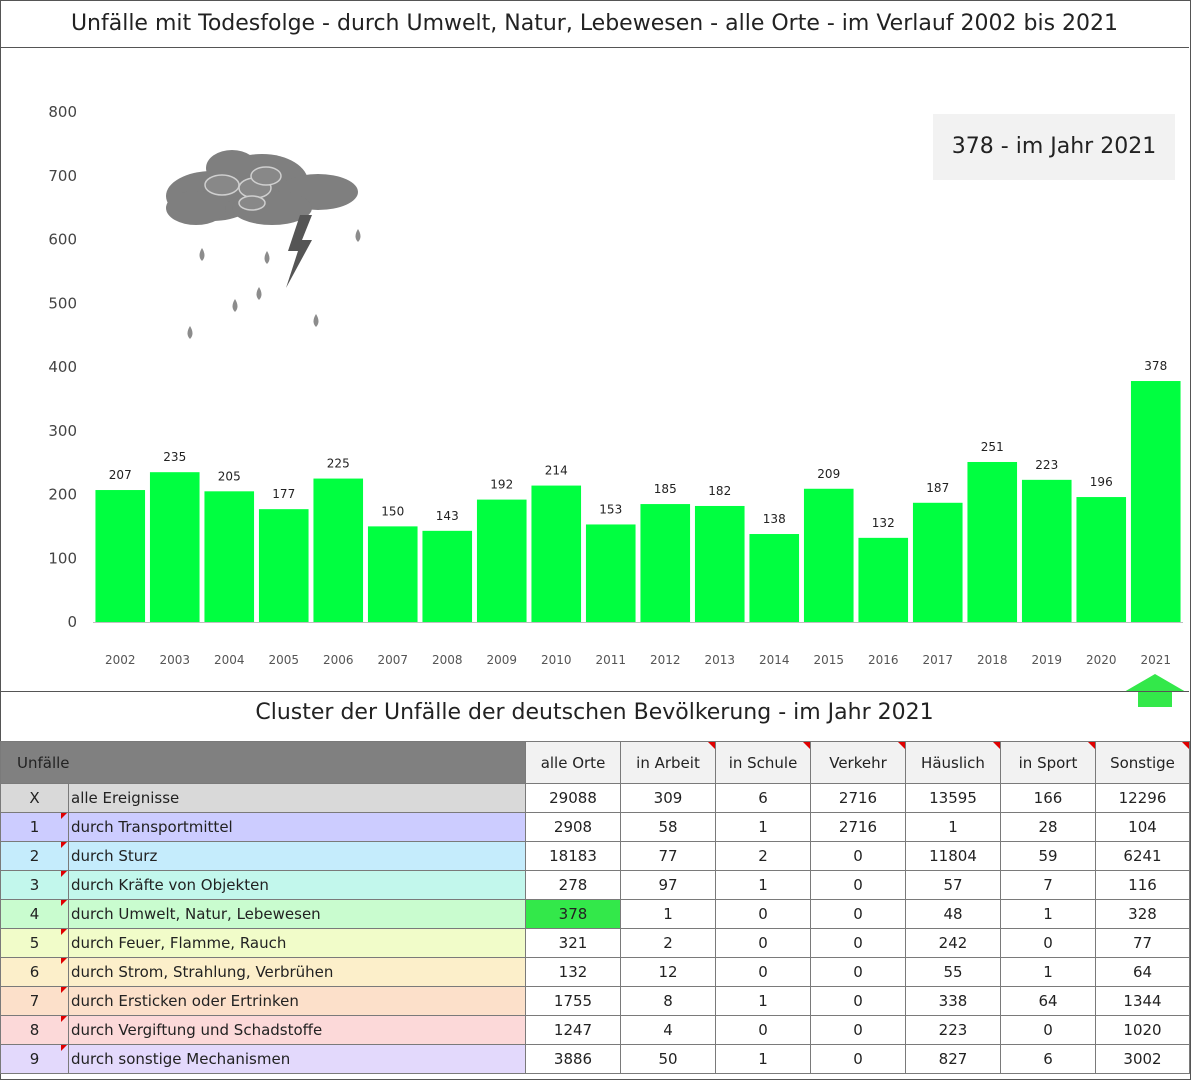 The width and height of the screenshot is (1191, 1080). I want to click on x-tick-label: 2016, so click(883, 660).